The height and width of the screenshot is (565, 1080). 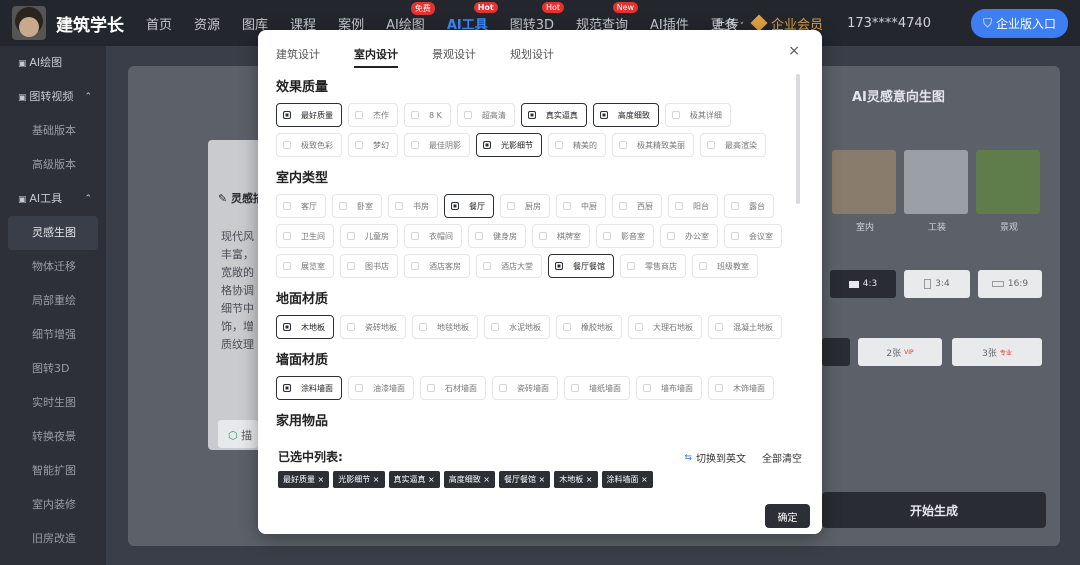 I want to click on tag-chip: 混凝土地板, so click(x=745, y=327).